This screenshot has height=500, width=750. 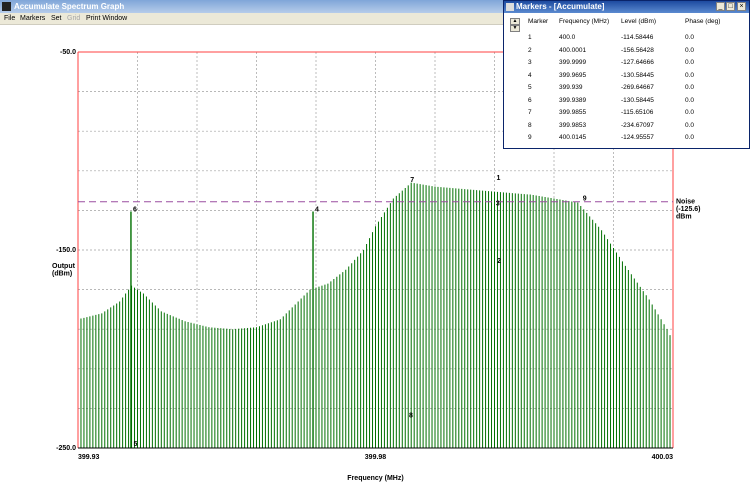 I want to click on y-axis-label: Output, so click(x=64, y=266).